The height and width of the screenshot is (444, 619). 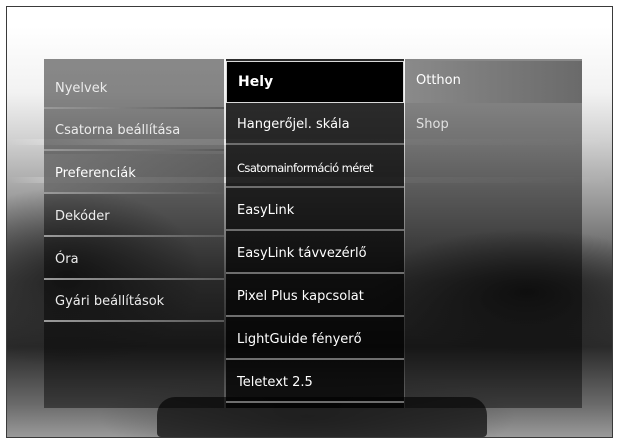 I want to click on menu-item-gyari-beallitasok: Gyári beállítások, so click(x=134, y=302).